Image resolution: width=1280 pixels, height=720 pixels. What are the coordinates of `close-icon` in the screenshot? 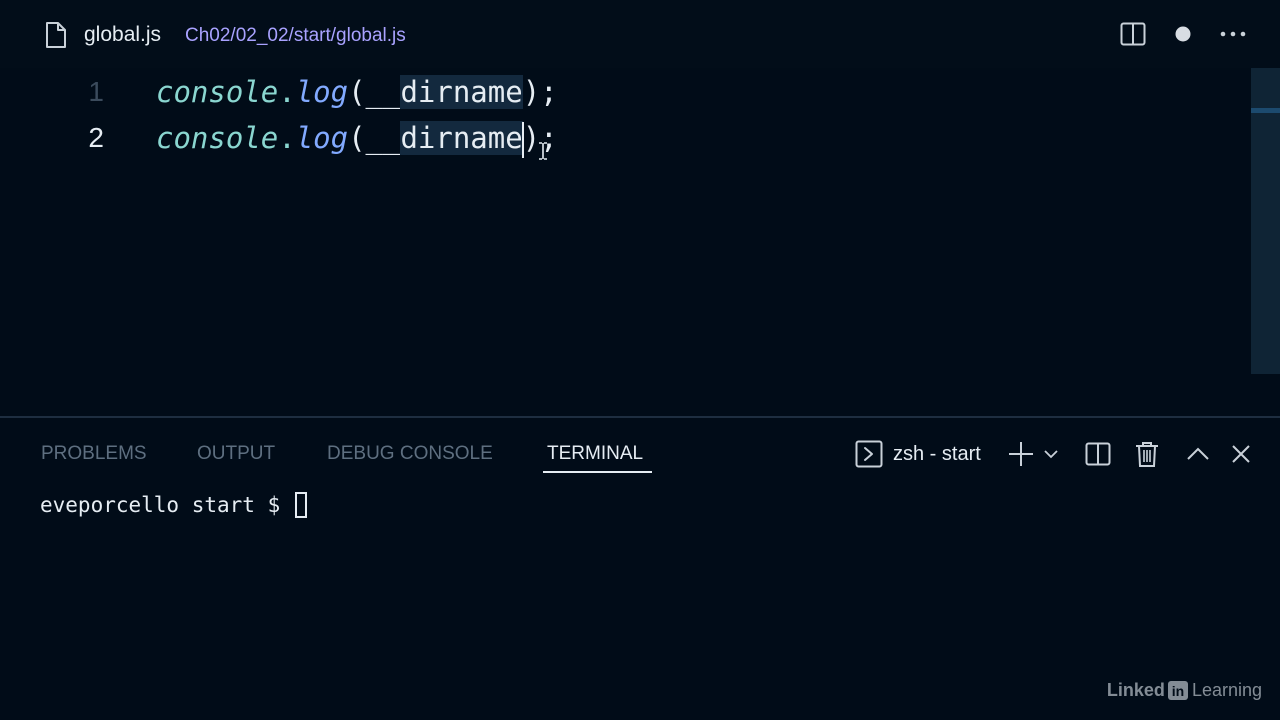 It's located at (1241, 454).